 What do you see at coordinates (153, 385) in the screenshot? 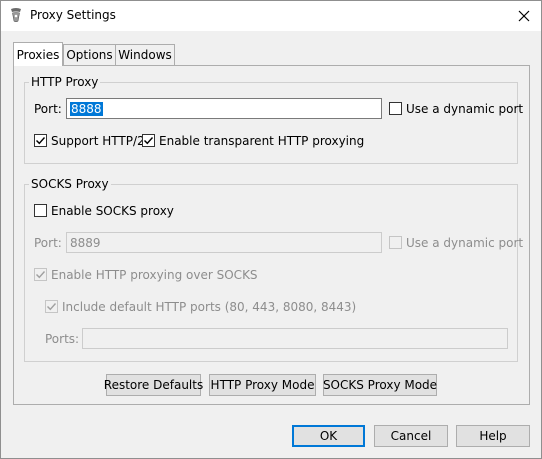
I see `restore-defaults-button: Restore Defaults` at bounding box center [153, 385].